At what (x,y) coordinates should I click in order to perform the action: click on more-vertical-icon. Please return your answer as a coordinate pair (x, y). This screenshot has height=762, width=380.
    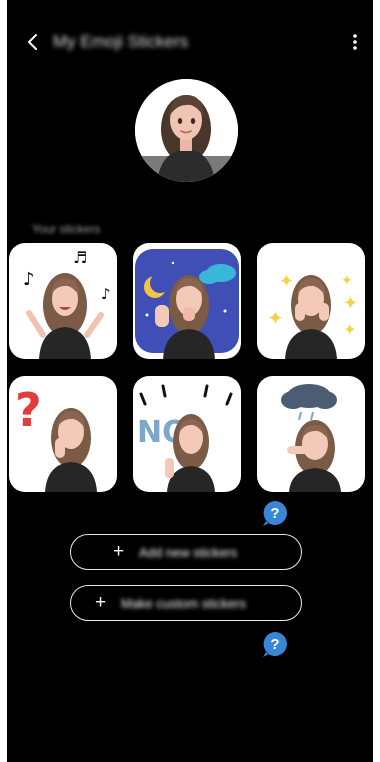
    Looking at the image, I should click on (355, 42).